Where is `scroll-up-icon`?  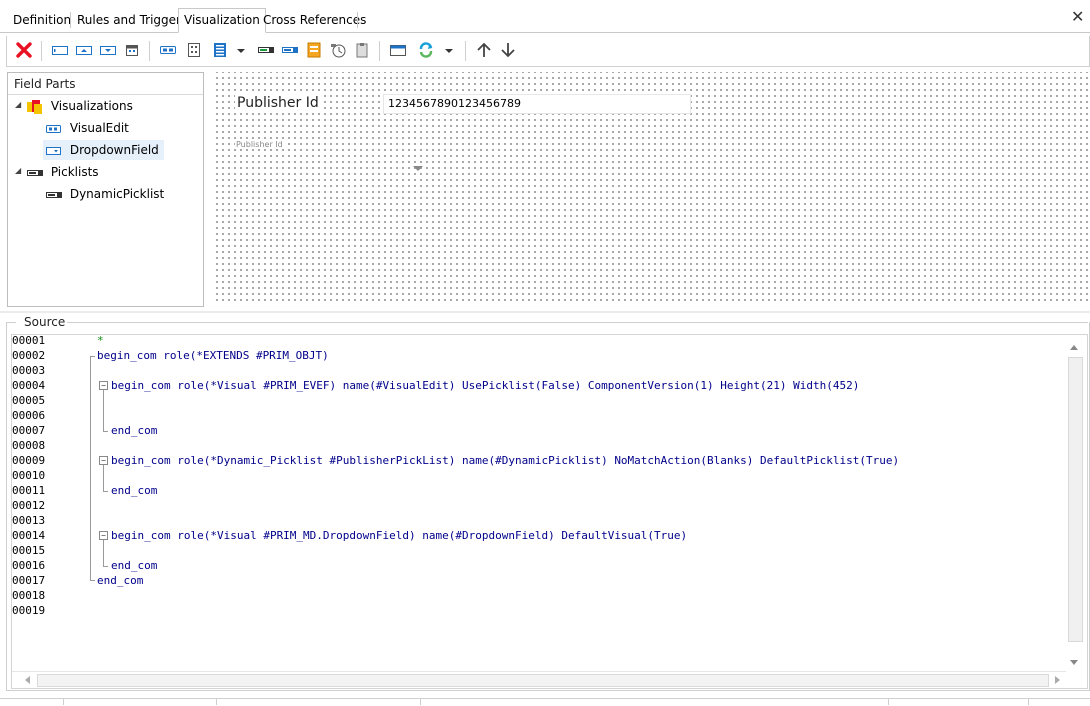
scroll-up-icon is located at coordinates (1074, 347).